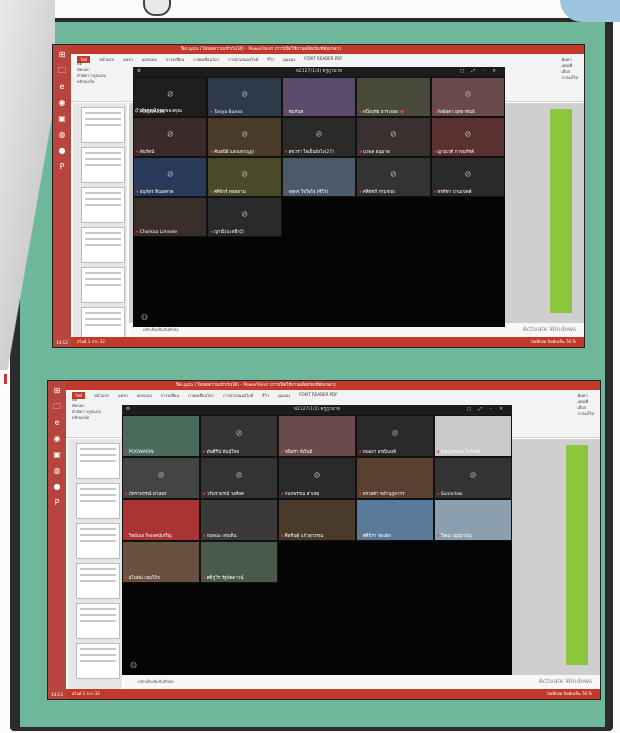  Describe the element at coordinates (395, 436) in the screenshot. I see `participant-tile: ⊘ ⏺ หนองฯ ธรณินนท์` at that location.